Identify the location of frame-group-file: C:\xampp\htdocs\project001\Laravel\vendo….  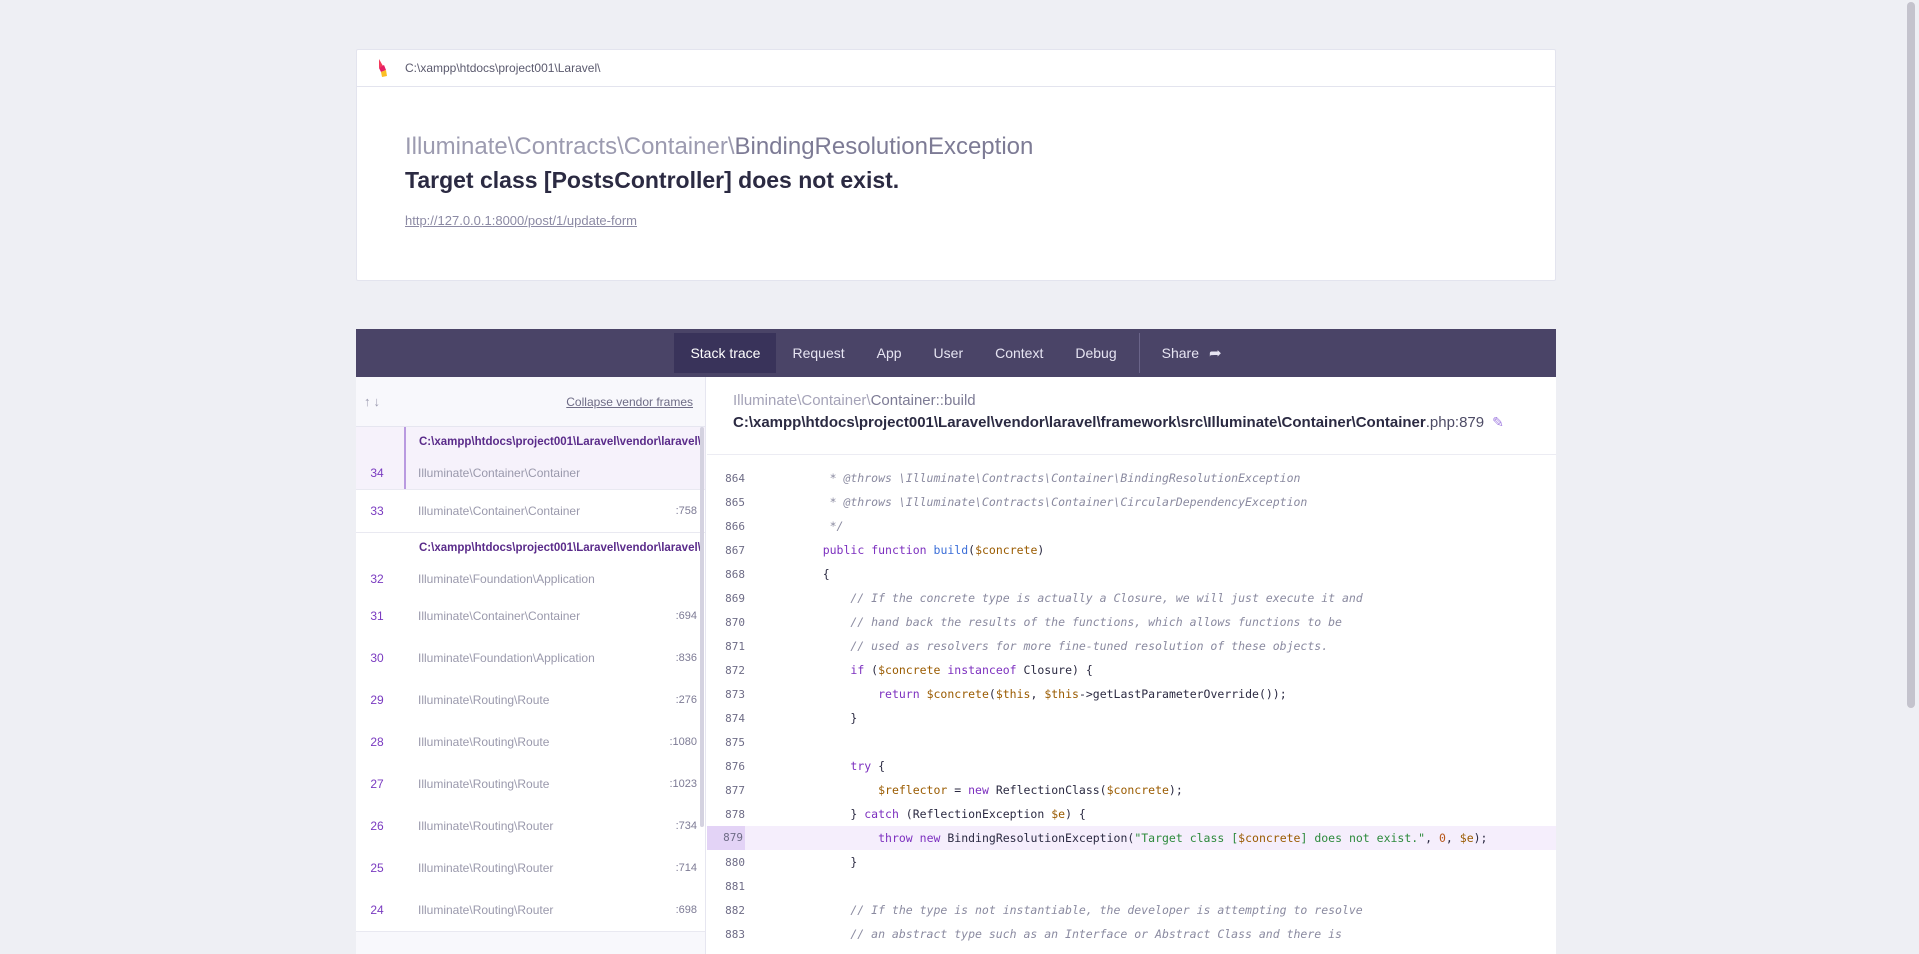
(560, 442).